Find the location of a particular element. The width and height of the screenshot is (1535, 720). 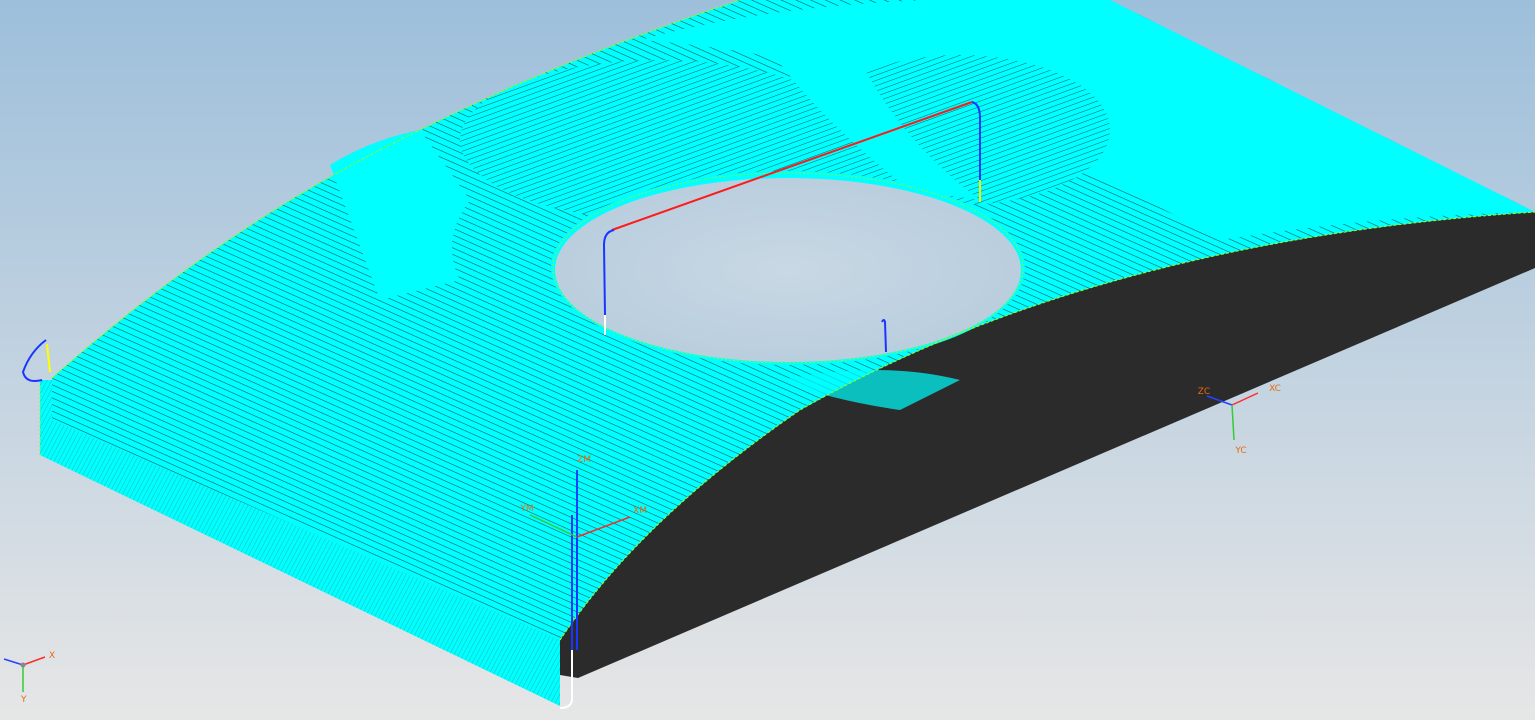

part-hole is located at coordinates (788, 270).